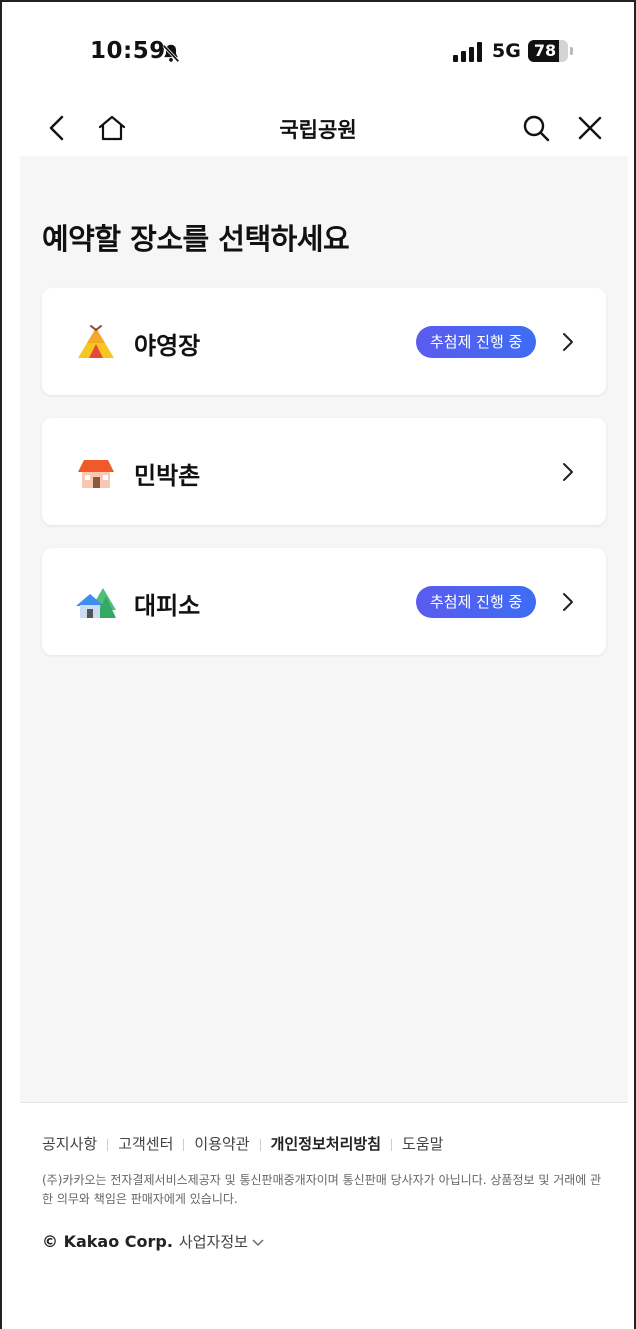 The width and height of the screenshot is (636, 1329). Describe the element at coordinates (221, 1143) in the screenshot. I see `footer-link-terms: 이용약관` at that location.